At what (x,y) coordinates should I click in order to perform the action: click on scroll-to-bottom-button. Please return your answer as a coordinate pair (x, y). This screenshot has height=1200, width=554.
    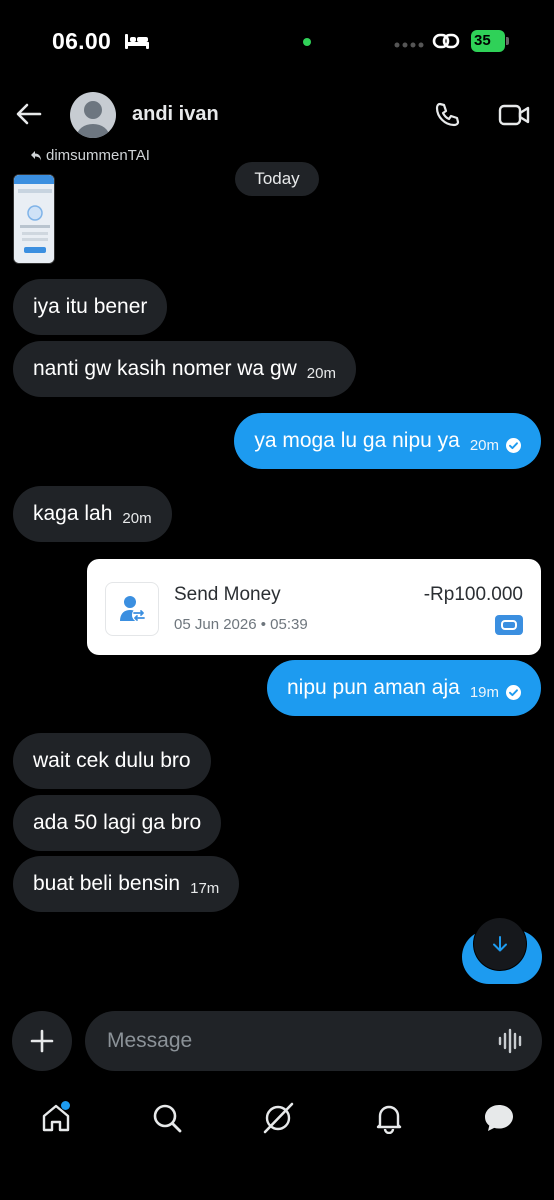
    Looking at the image, I should click on (500, 944).